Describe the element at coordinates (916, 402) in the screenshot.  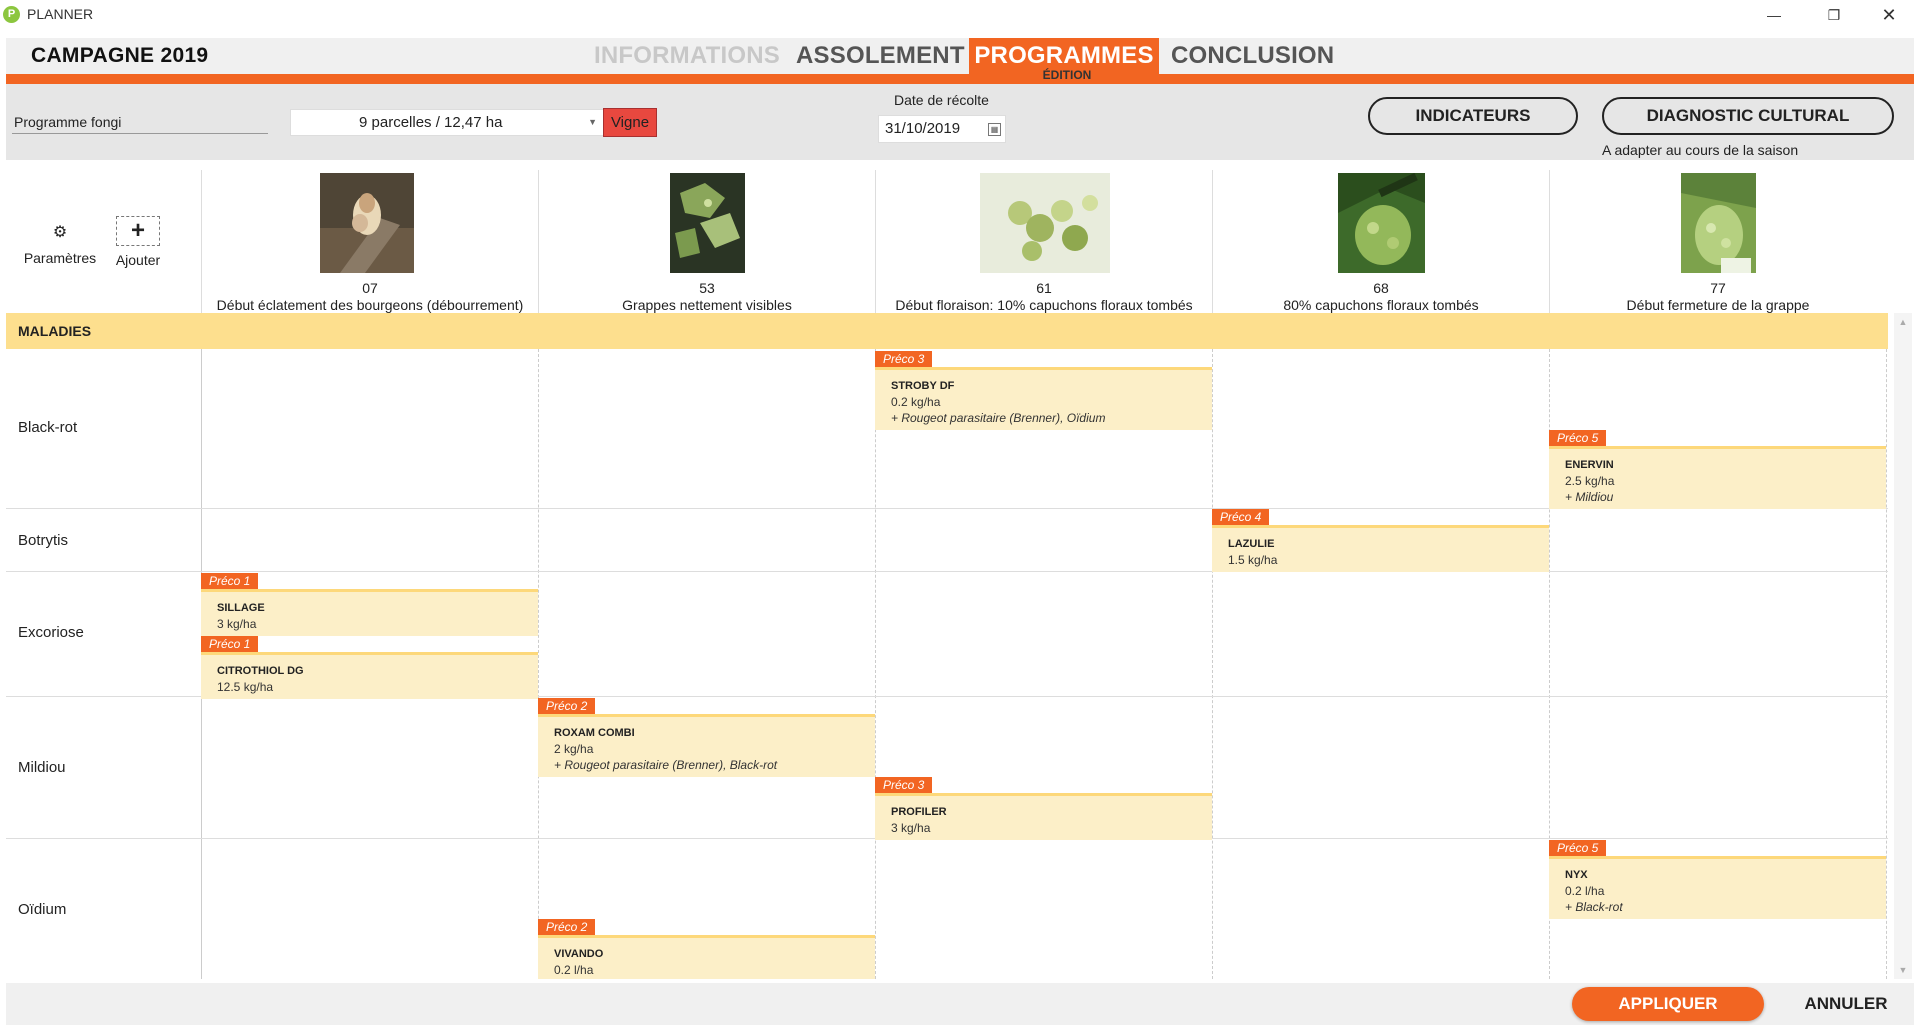
I see `product-dose: 0.2 kg/ha` at that location.